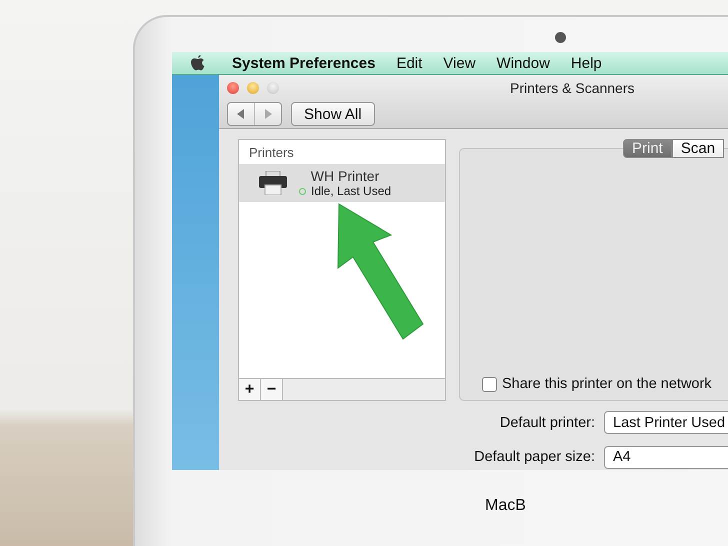 The width and height of the screenshot is (728, 546). Describe the element at coordinates (534, 457) in the screenshot. I see `setting-label: Default paper size:` at that location.